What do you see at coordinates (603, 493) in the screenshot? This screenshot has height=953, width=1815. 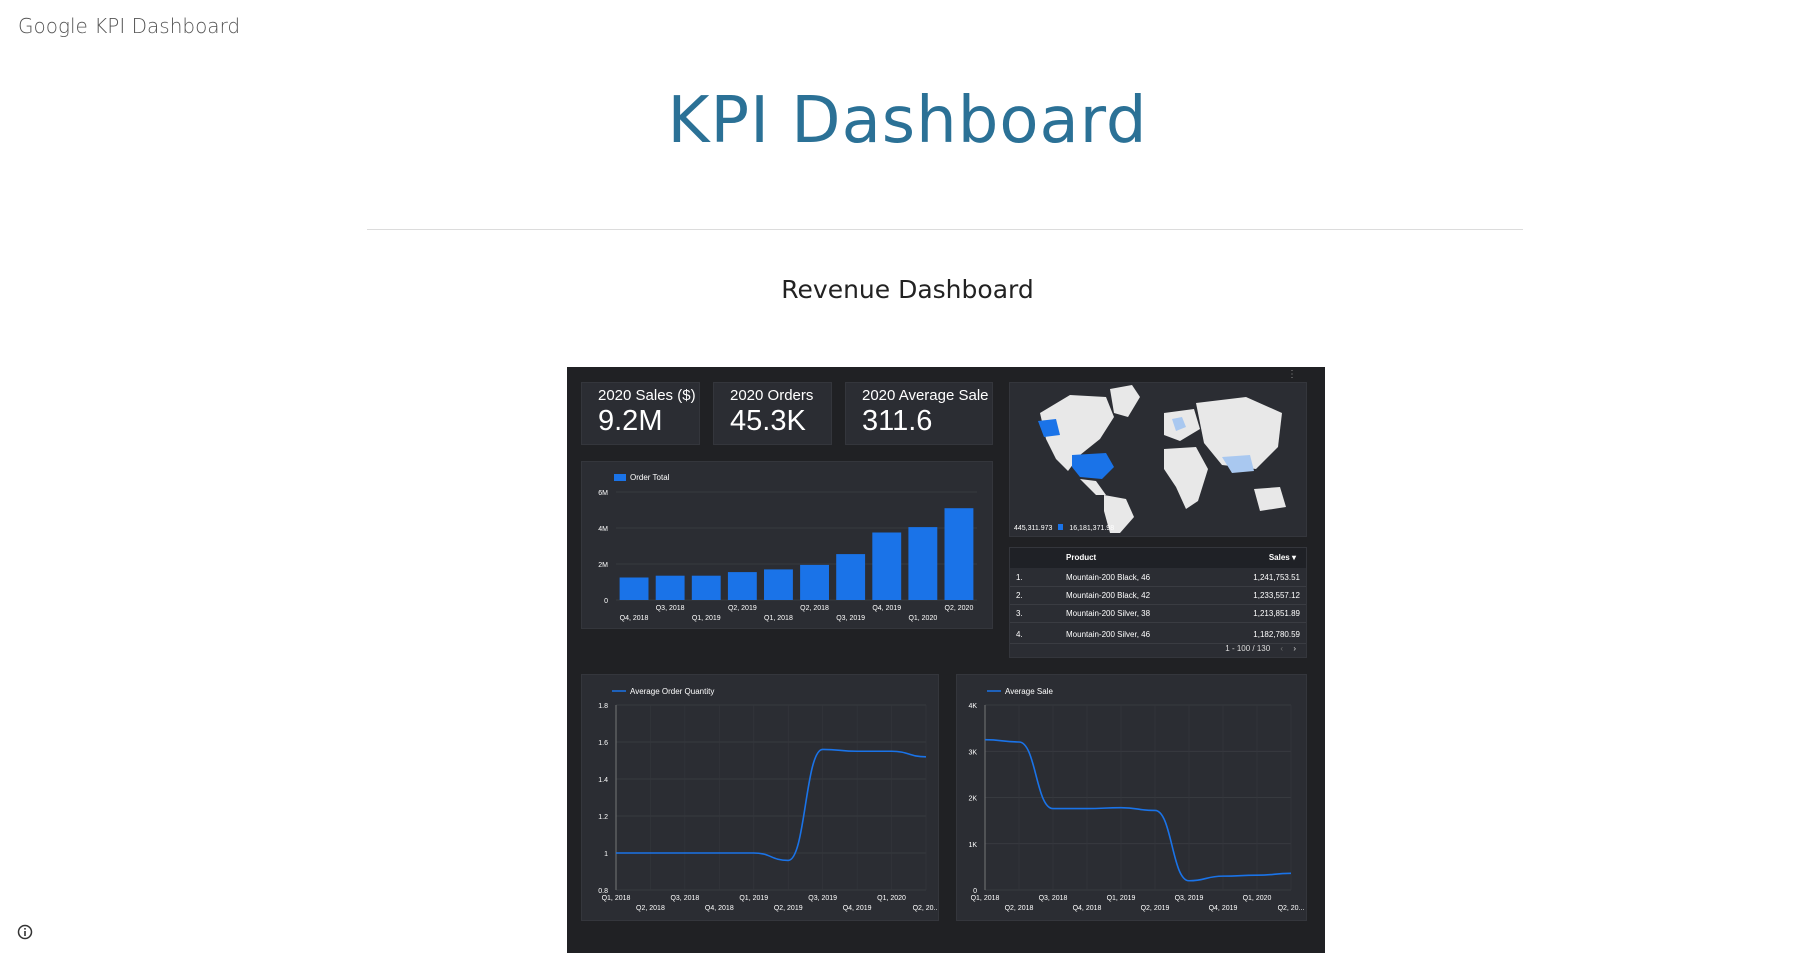 I see `y-tick-label: 6M` at bounding box center [603, 493].